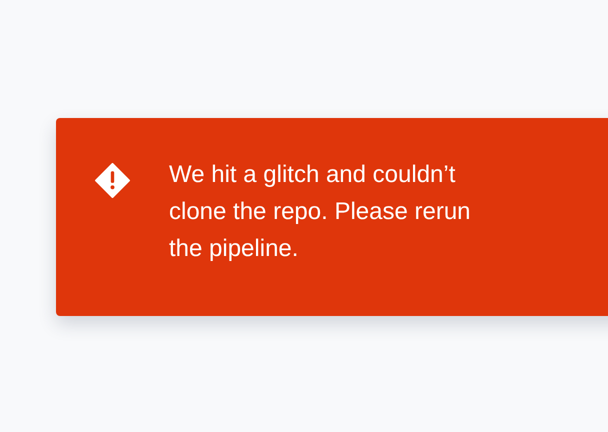  What do you see at coordinates (320, 212) in the screenshot?
I see `error-message: We hit a glitch and couldn’t clone the repo. Please rerun the pipeline.` at bounding box center [320, 212].